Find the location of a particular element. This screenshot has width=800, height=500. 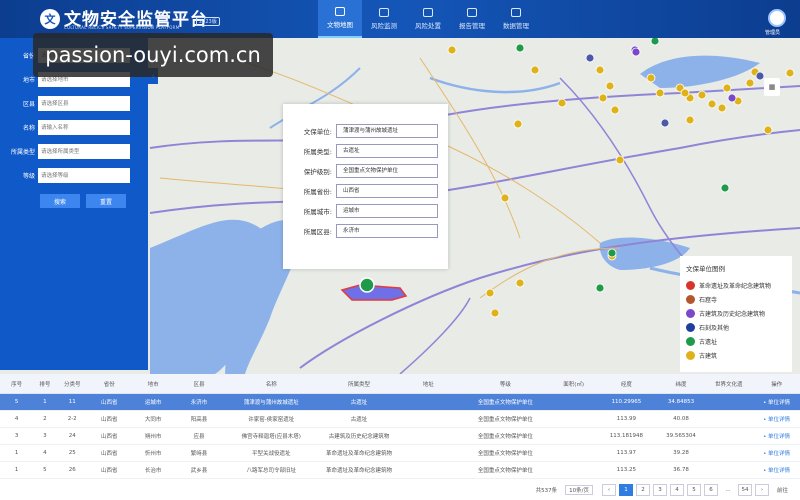

table-cell: 革命遗址及革命纪念建筑物 is located at coordinates (359, 471).